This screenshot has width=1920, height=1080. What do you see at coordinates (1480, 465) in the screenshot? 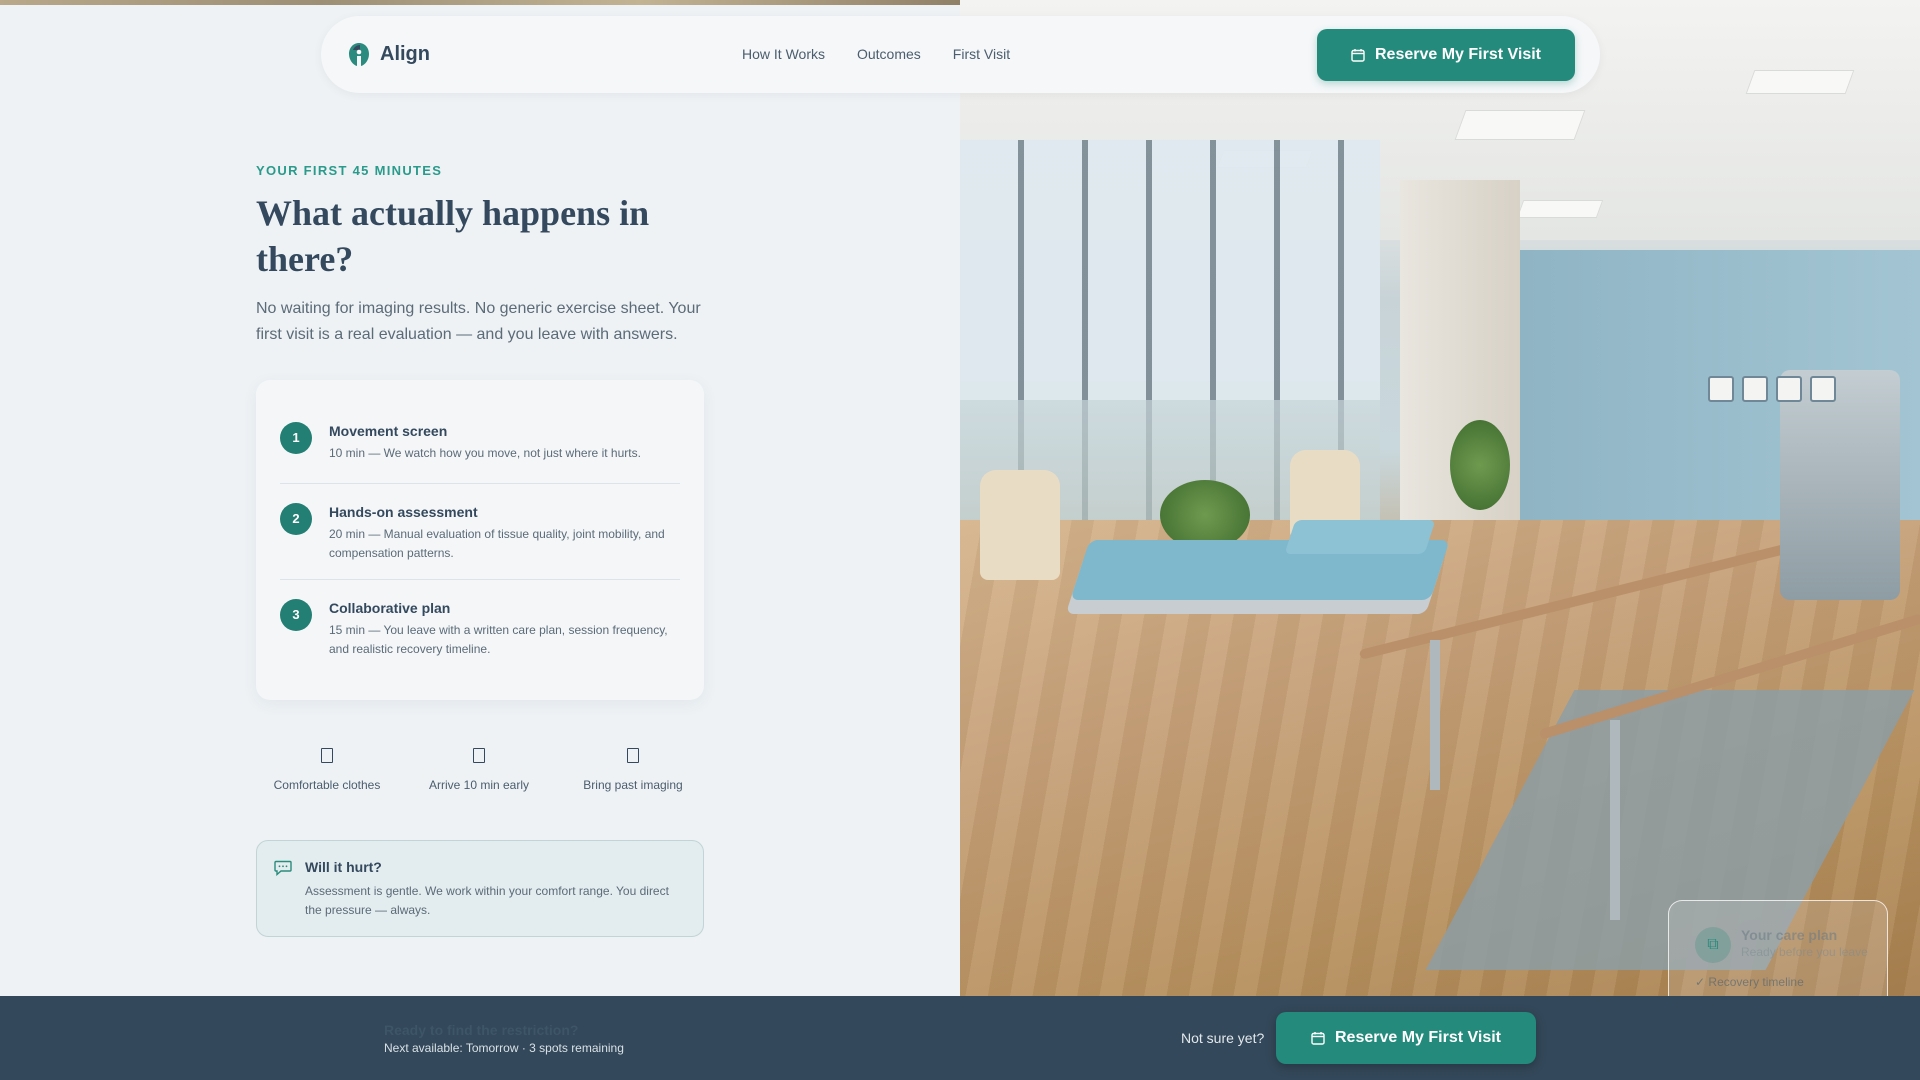
I see `plant` at bounding box center [1480, 465].